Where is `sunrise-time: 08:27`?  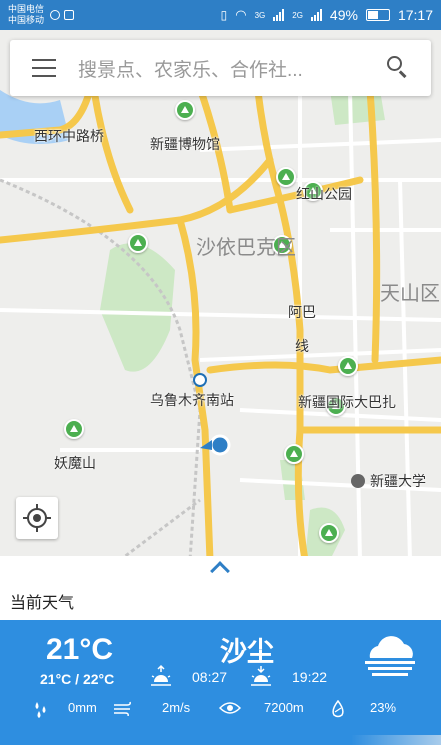 sunrise-time: 08:27 is located at coordinates (210, 677).